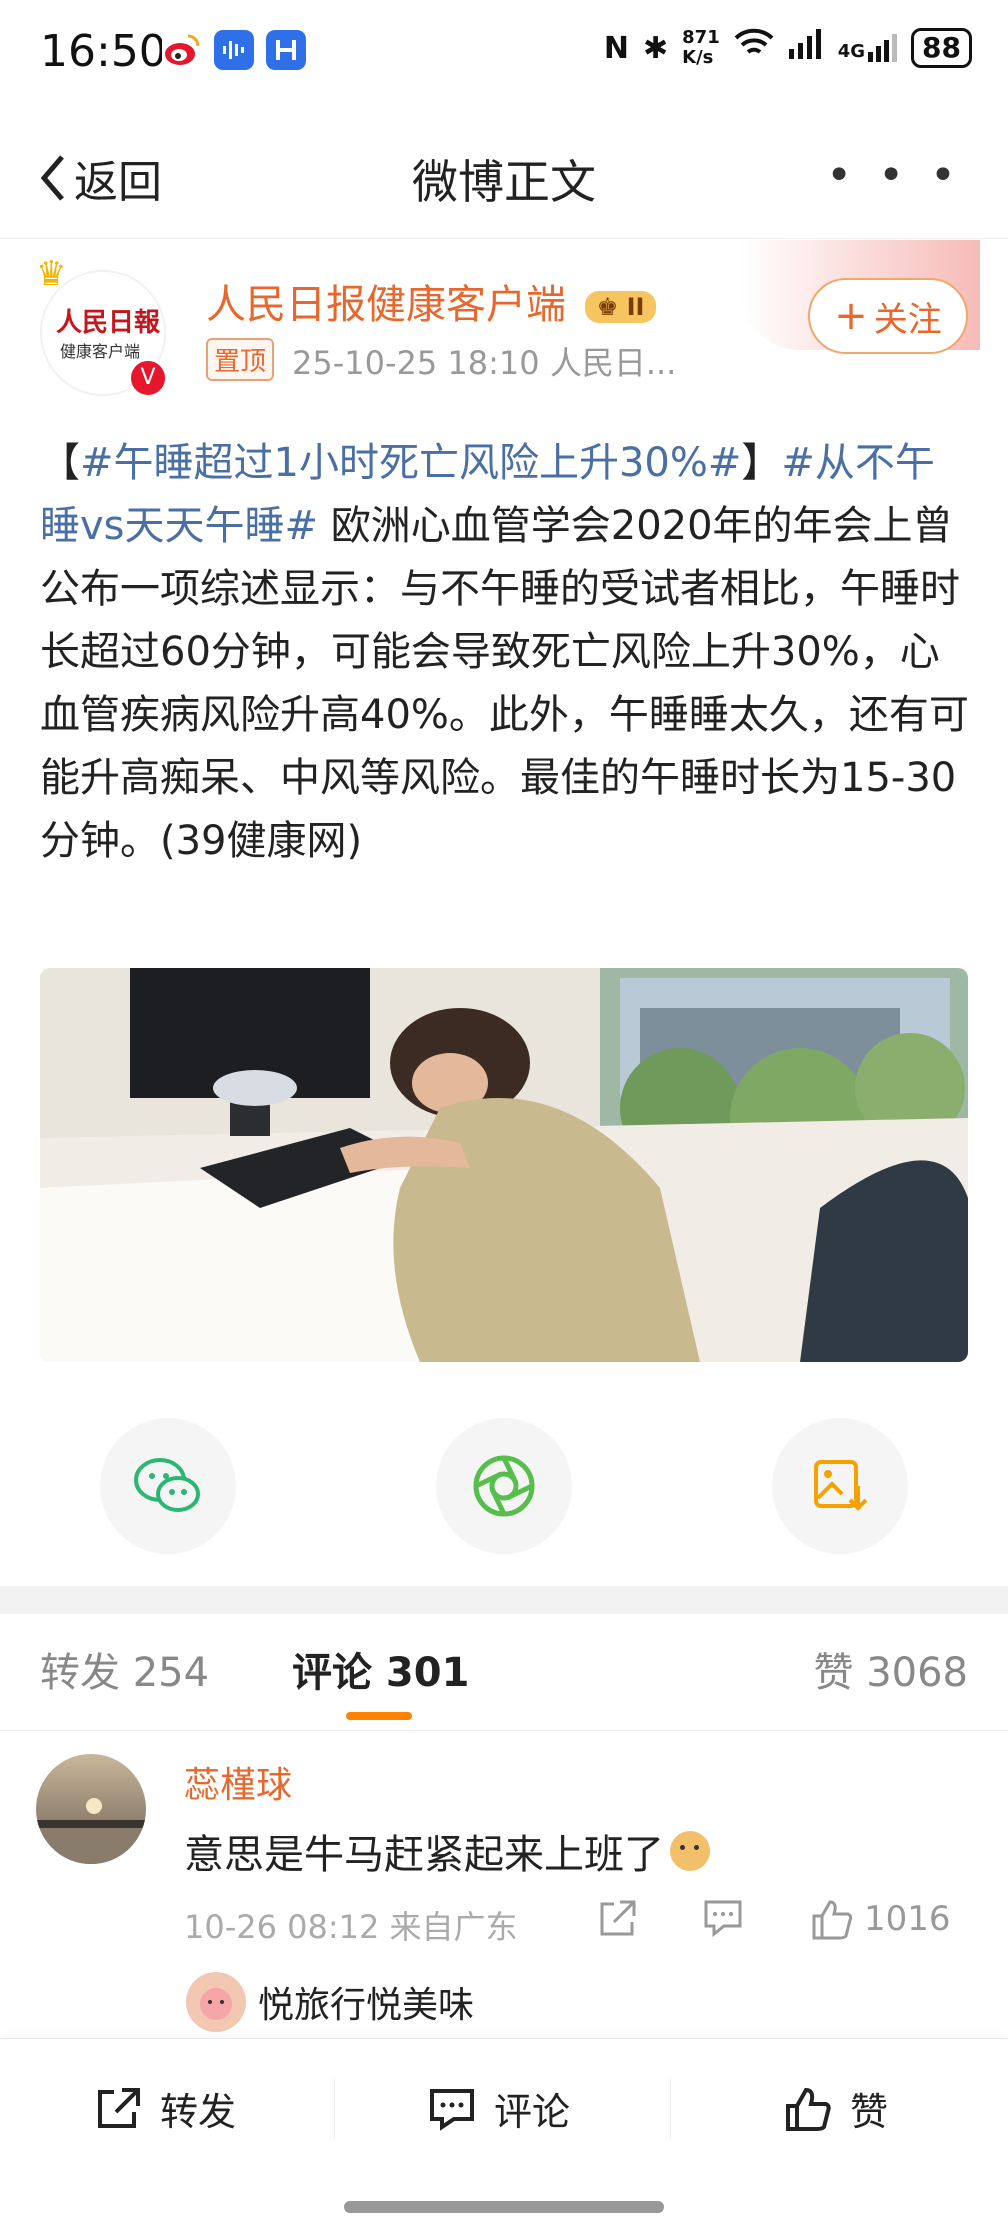  What do you see at coordinates (234, 50) in the screenshot?
I see `voice-app-icon` at bounding box center [234, 50].